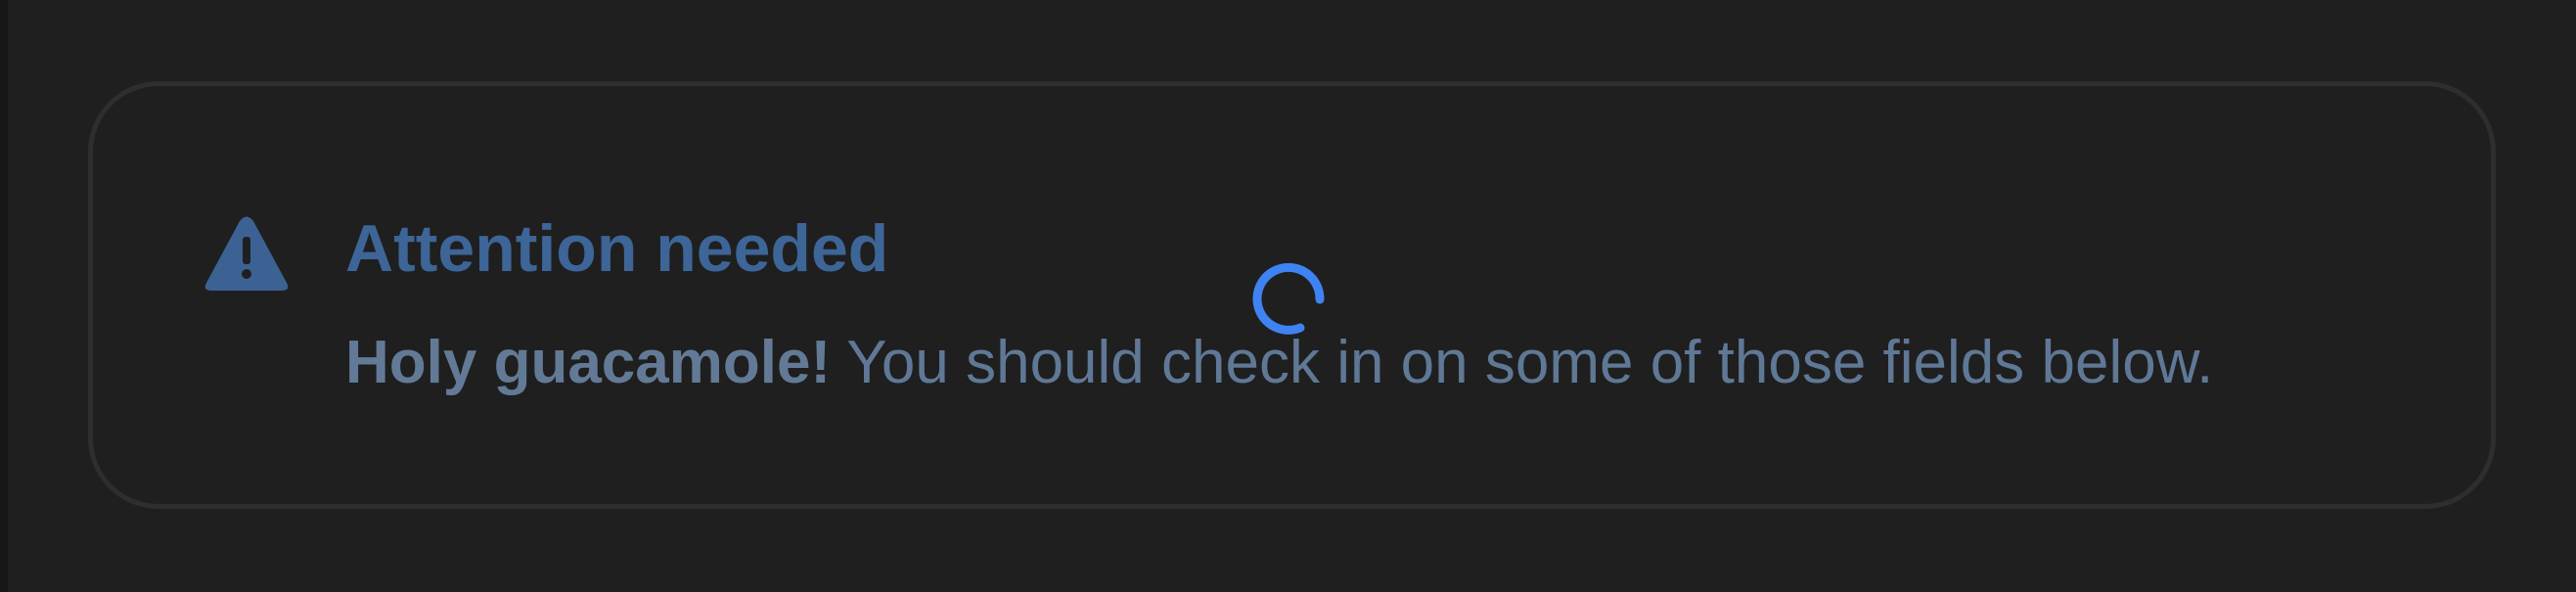  Describe the element at coordinates (617, 248) in the screenshot. I see `alert-title: Attention needed` at that location.